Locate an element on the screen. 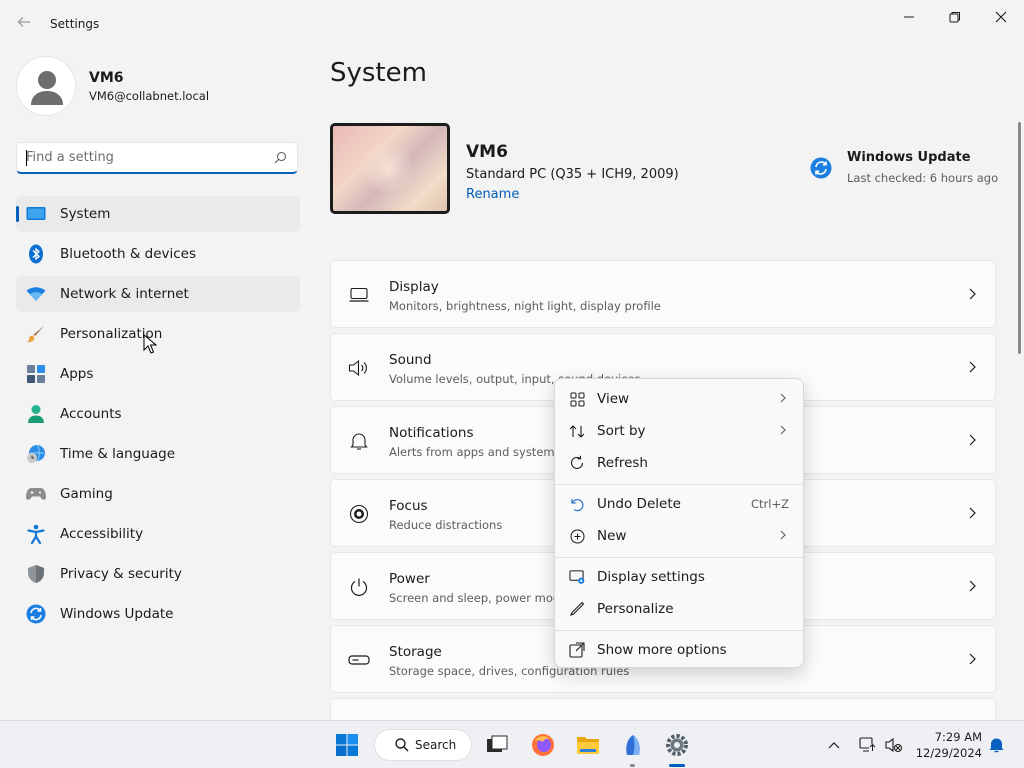  display-settings-icon is located at coordinates (577, 577).